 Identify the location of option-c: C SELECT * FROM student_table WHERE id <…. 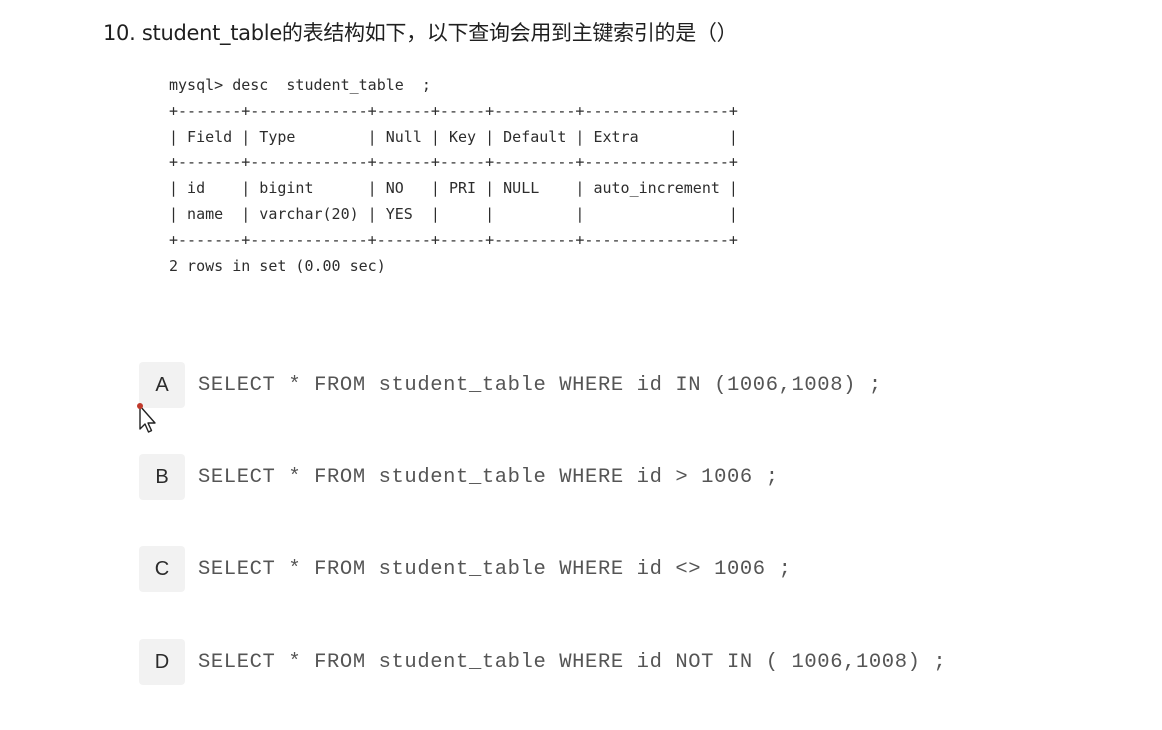
(465, 569).